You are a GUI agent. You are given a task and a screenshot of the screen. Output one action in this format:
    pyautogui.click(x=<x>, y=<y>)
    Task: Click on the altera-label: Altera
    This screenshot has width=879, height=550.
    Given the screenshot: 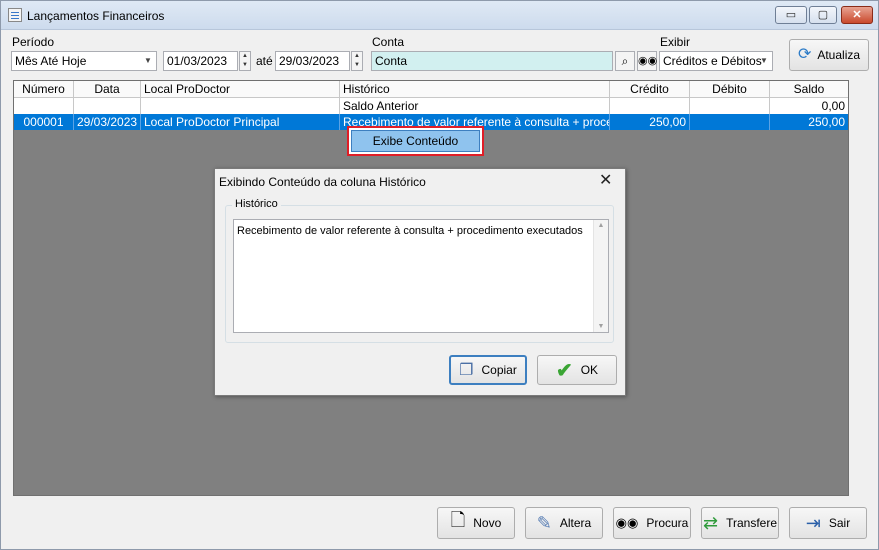 What is the action you would take?
    pyautogui.click(x=575, y=523)
    